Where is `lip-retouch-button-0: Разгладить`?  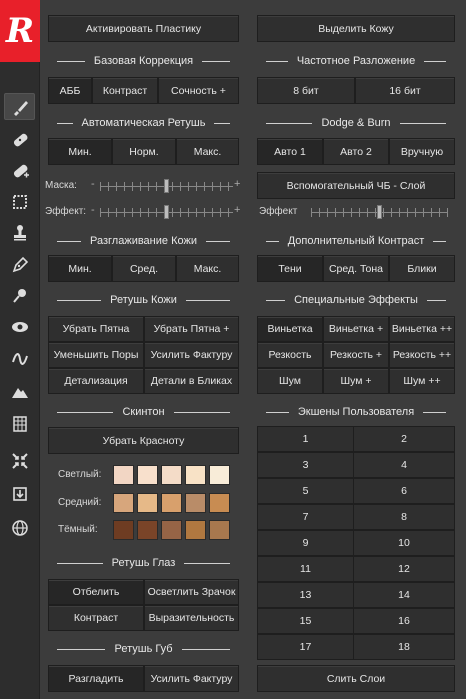
lip-retouch-button-0: Разгладить is located at coordinates (96, 678).